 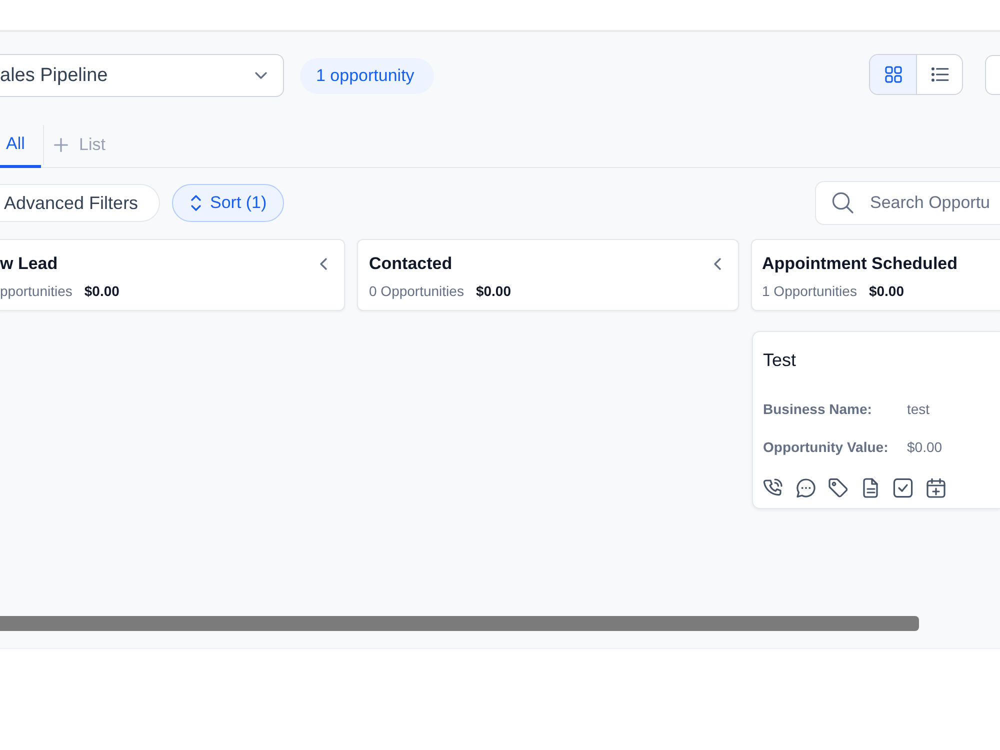 What do you see at coordinates (809, 291) in the screenshot?
I see `opportunity-count: 1 Opportunities` at bounding box center [809, 291].